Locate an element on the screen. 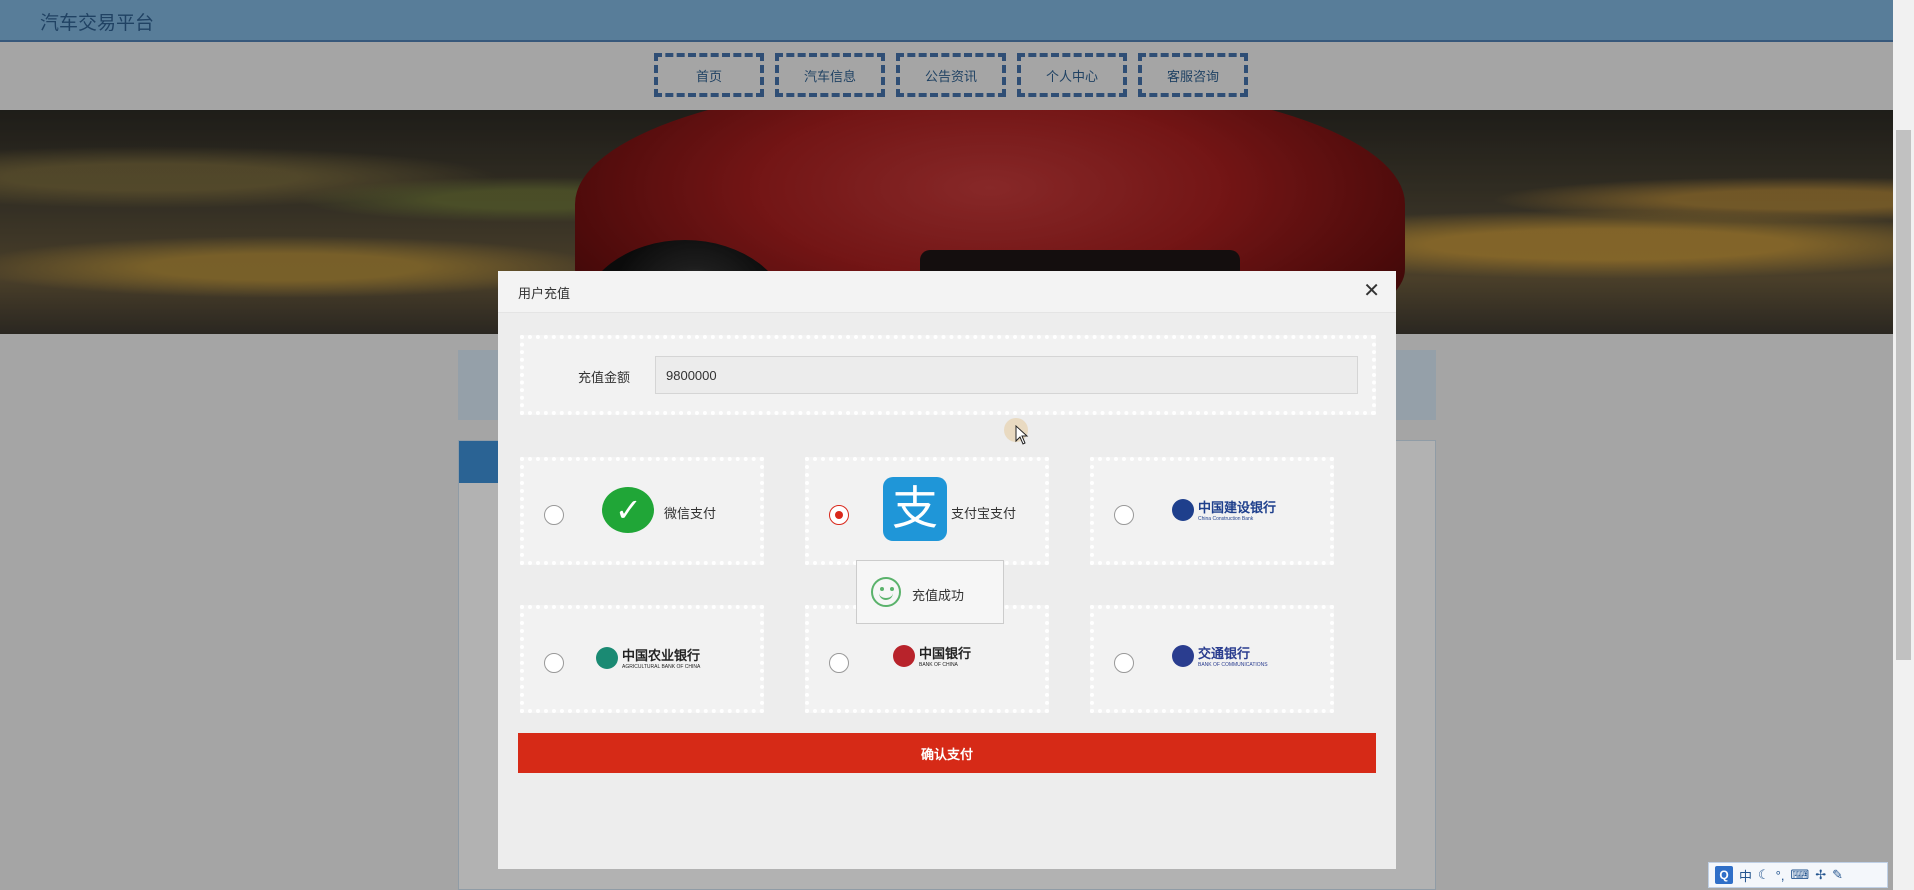  boc-logo-icon: 中国银行 BANK OF CHINA is located at coordinates (932, 655).